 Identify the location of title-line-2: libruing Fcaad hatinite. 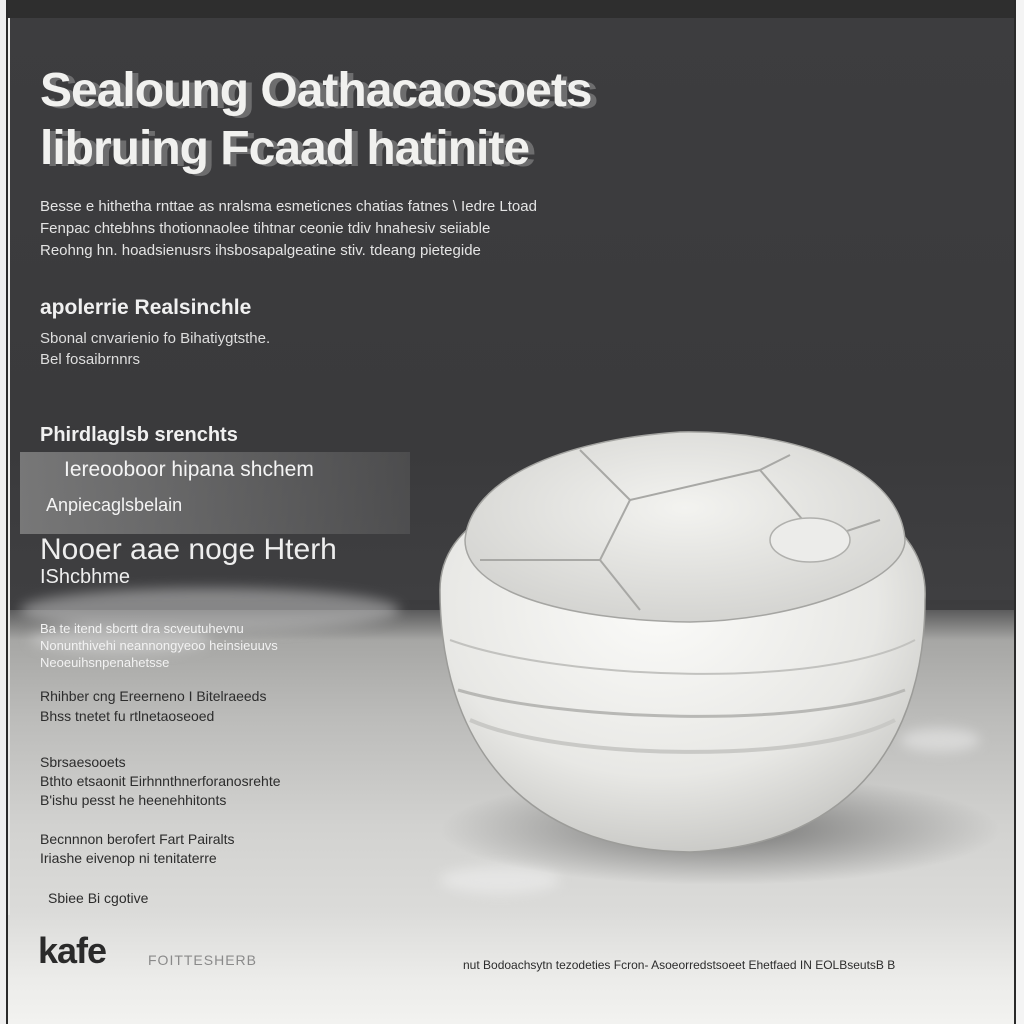
(285, 148).